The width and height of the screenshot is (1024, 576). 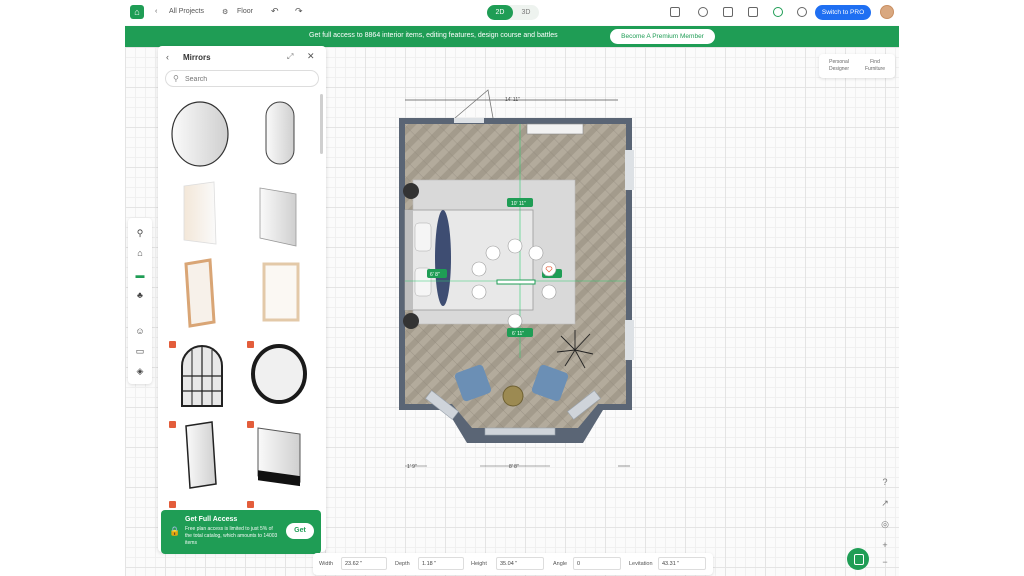 What do you see at coordinates (887, 12) in the screenshot?
I see `user-avatar` at bounding box center [887, 12].